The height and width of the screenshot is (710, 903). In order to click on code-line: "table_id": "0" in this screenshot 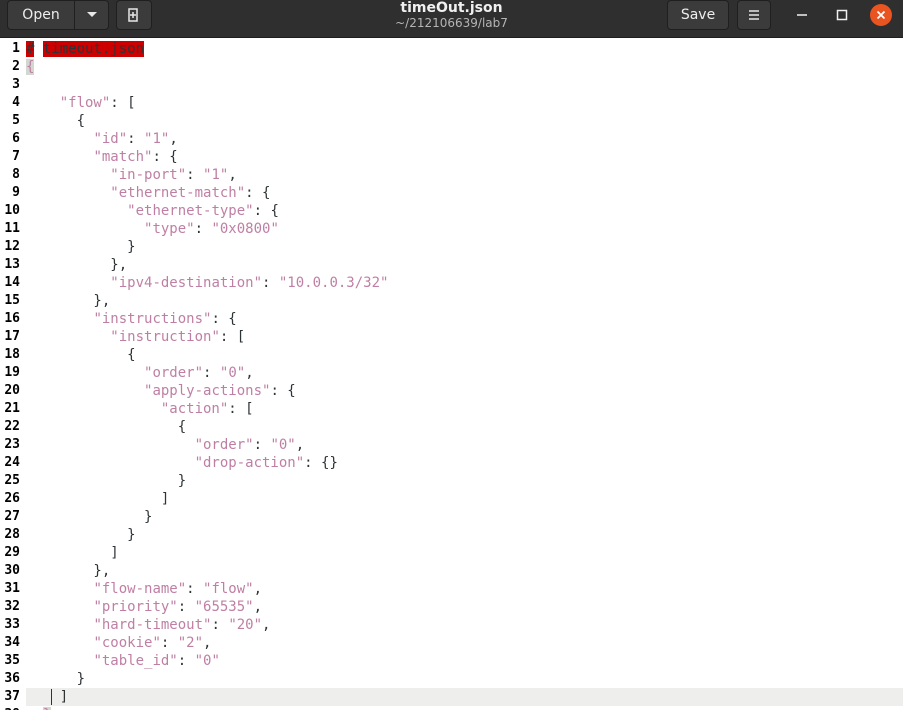, I will do `click(464, 661)`.